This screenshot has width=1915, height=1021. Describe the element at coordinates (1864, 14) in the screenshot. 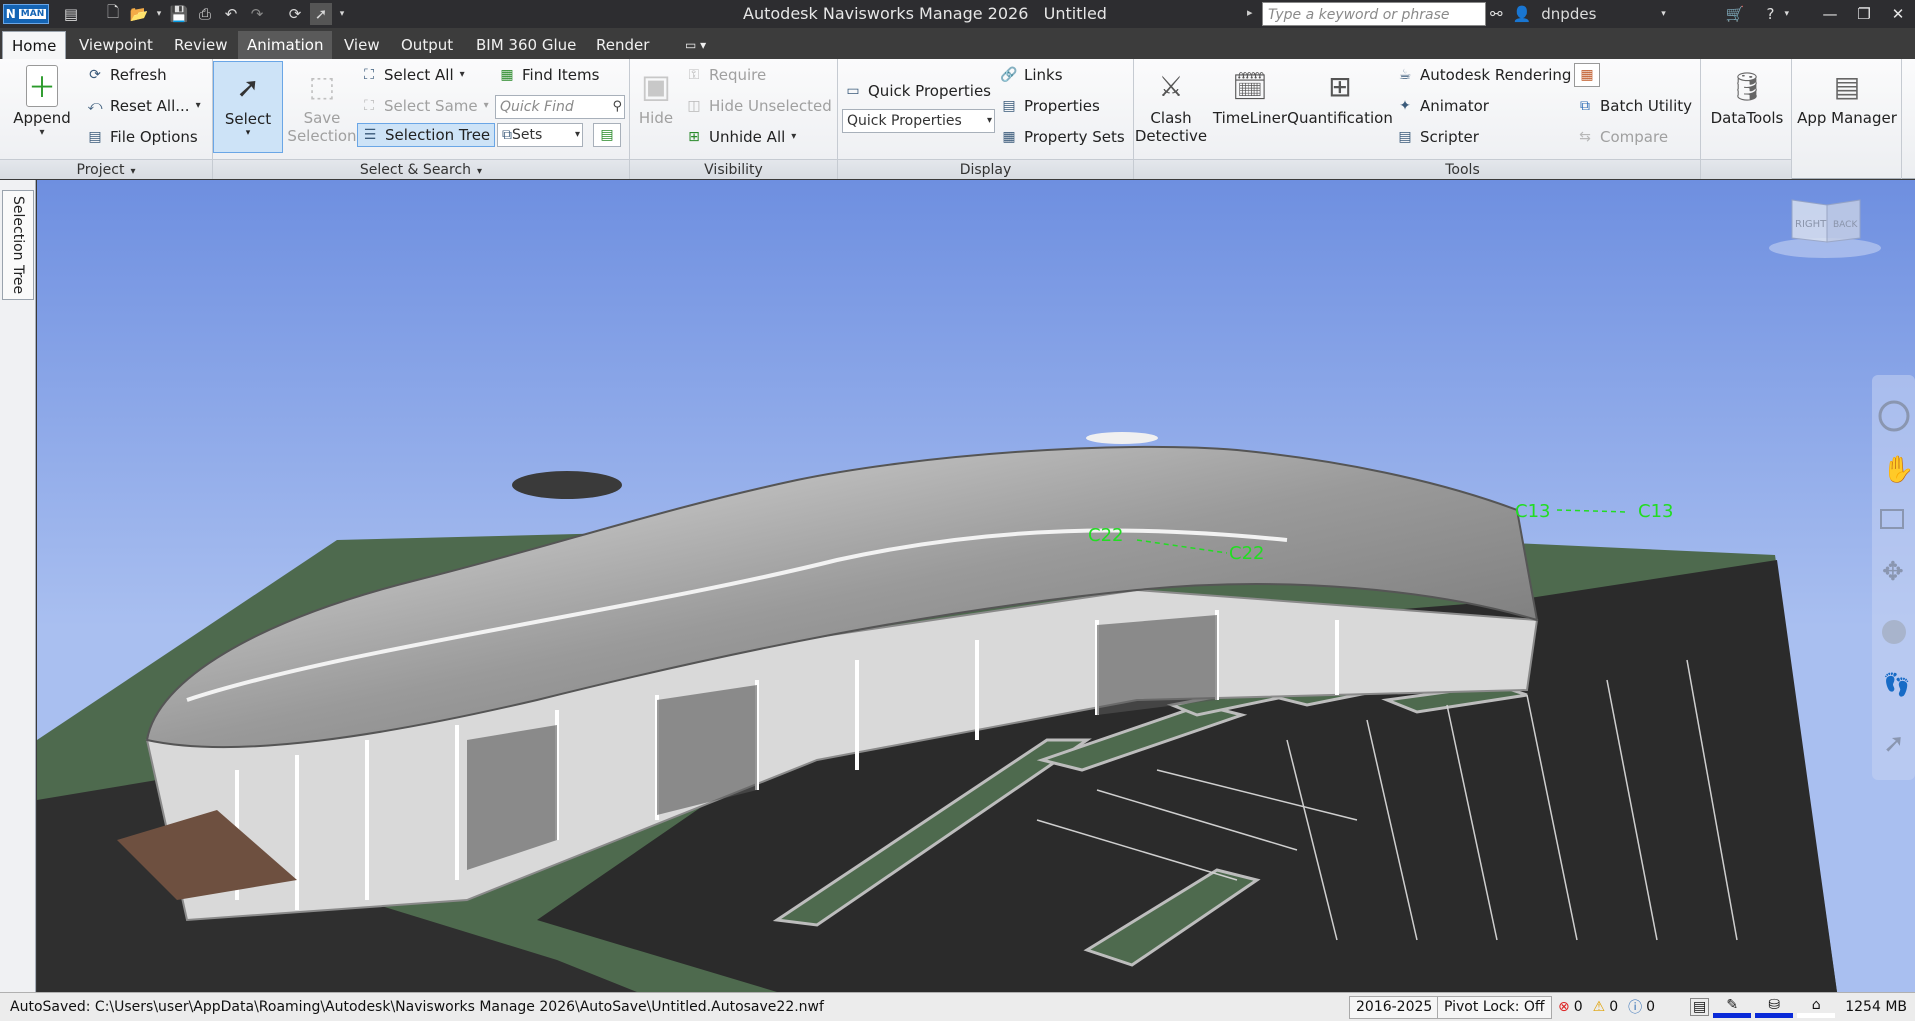

I see `restore-icon: ❐` at that location.